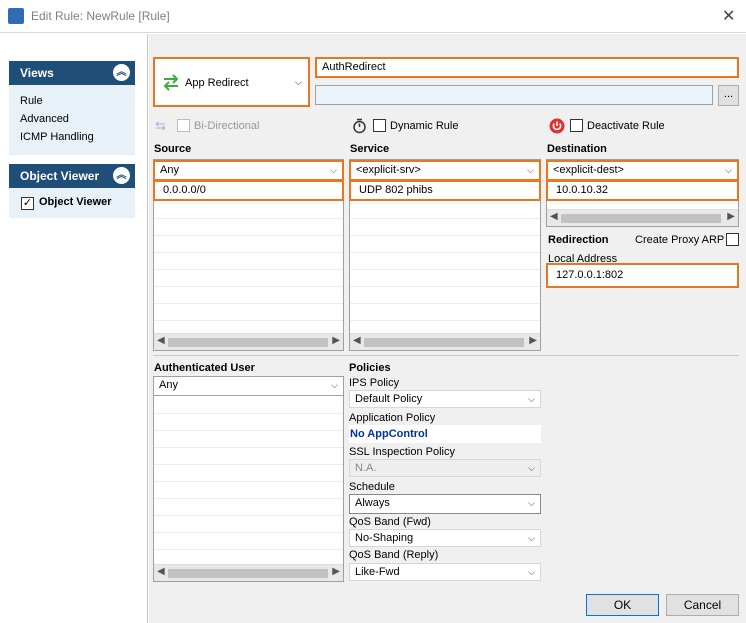 This screenshot has height=623, width=746. What do you see at coordinates (577, 149) in the screenshot?
I see `destination-label: Destination` at bounding box center [577, 149].